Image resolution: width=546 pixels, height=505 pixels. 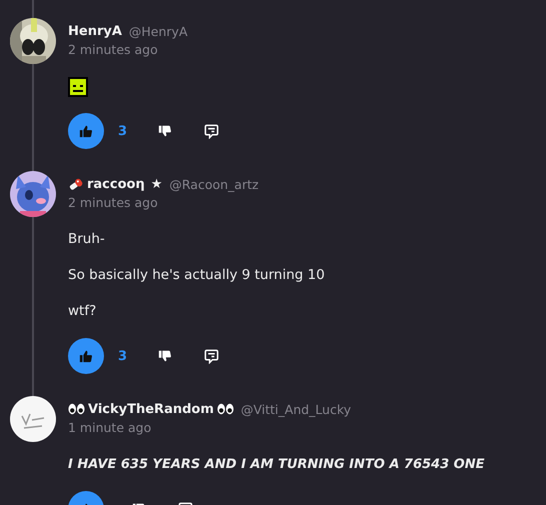 What do you see at coordinates (83, 311) in the screenshot?
I see `comment-text: wtf?` at bounding box center [83, 311].